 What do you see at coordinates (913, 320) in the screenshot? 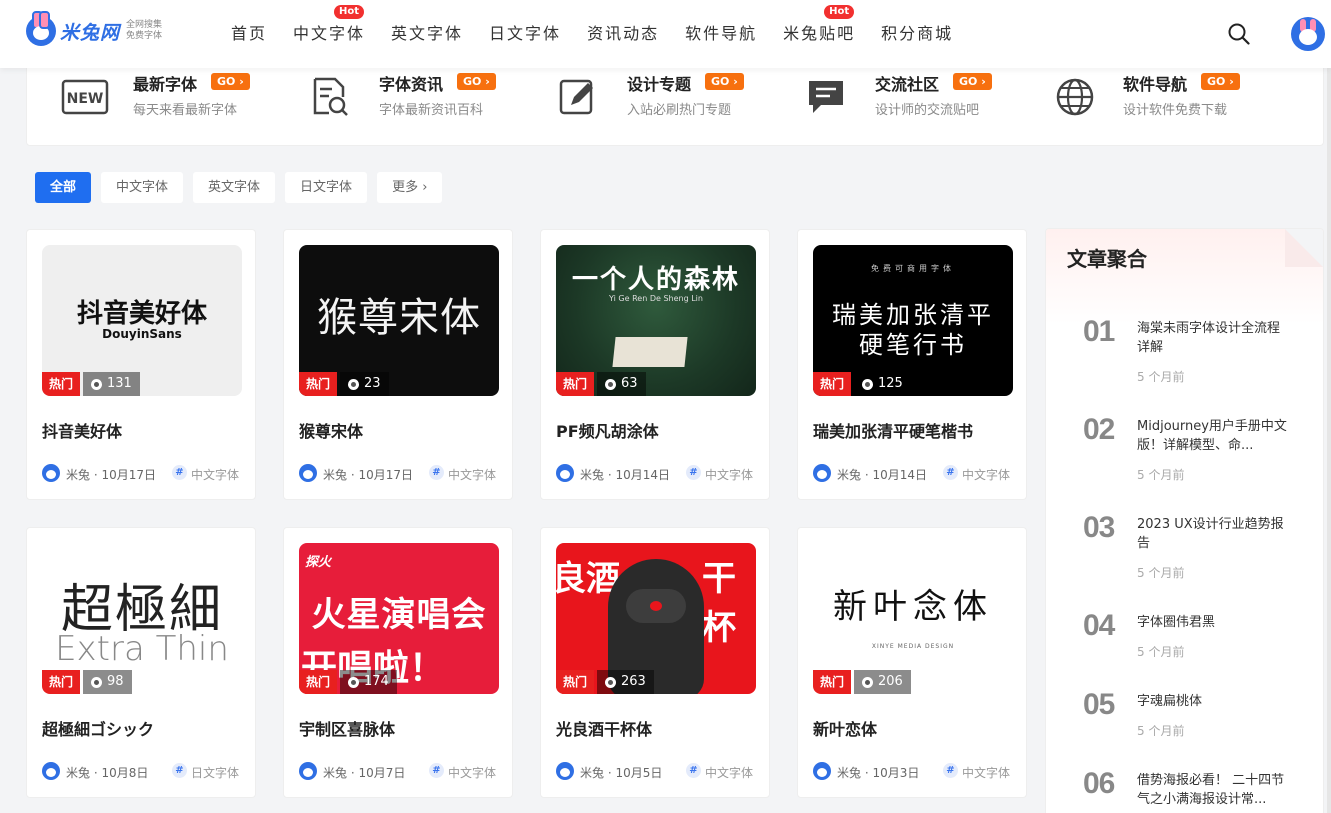
I see `font-thumbnail: 免费可商用字体 瑞美加张清平 硬笔行书 热门 125` at bounding box center [913, 320].